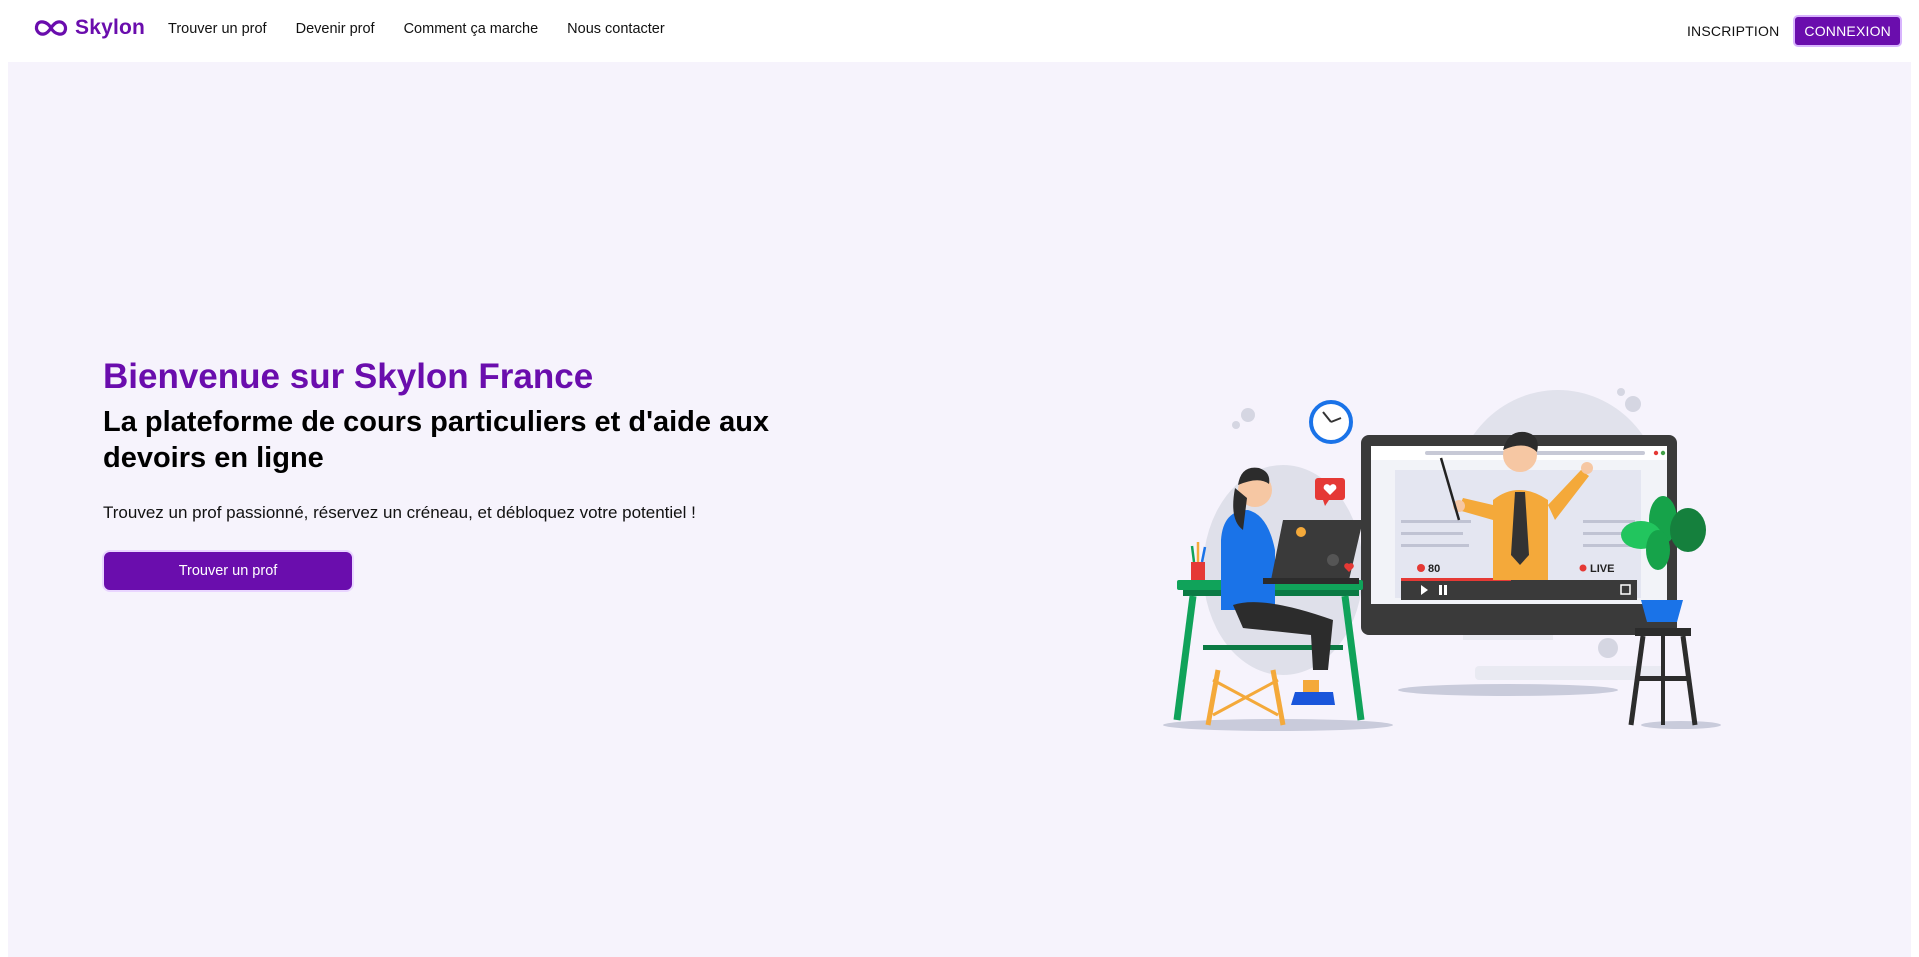  I want to click on live-dot, so click(1583, 568).